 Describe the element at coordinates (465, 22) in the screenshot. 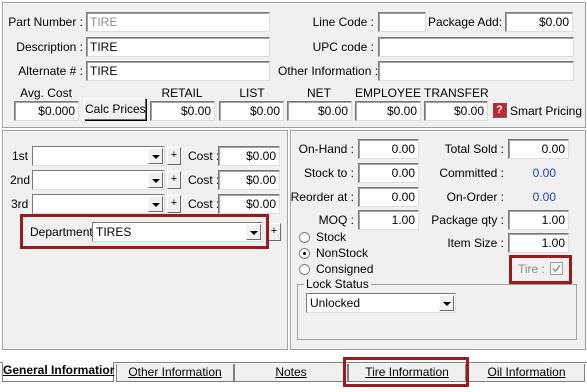

I see `package-add-label: Package Add:` at that location.